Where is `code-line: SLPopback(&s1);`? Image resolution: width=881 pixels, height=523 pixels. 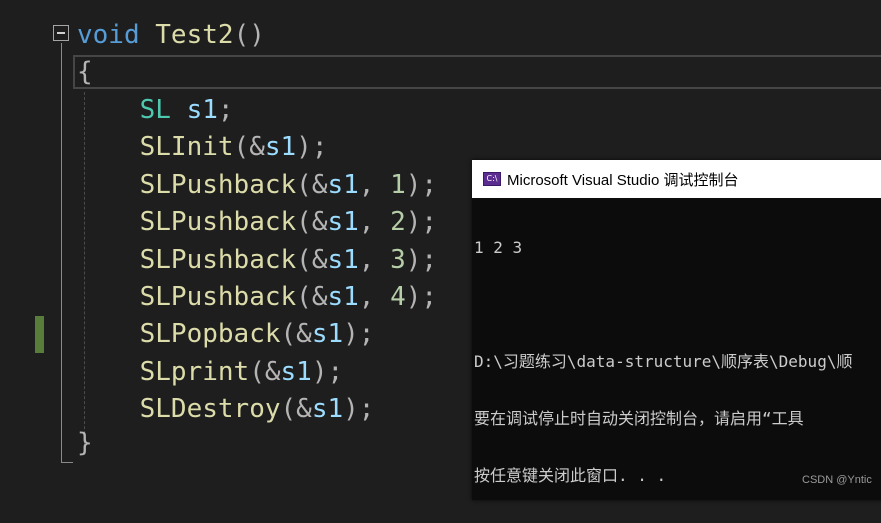 code-line: SLPopback(&s1); is located at coordinates (226, 334).